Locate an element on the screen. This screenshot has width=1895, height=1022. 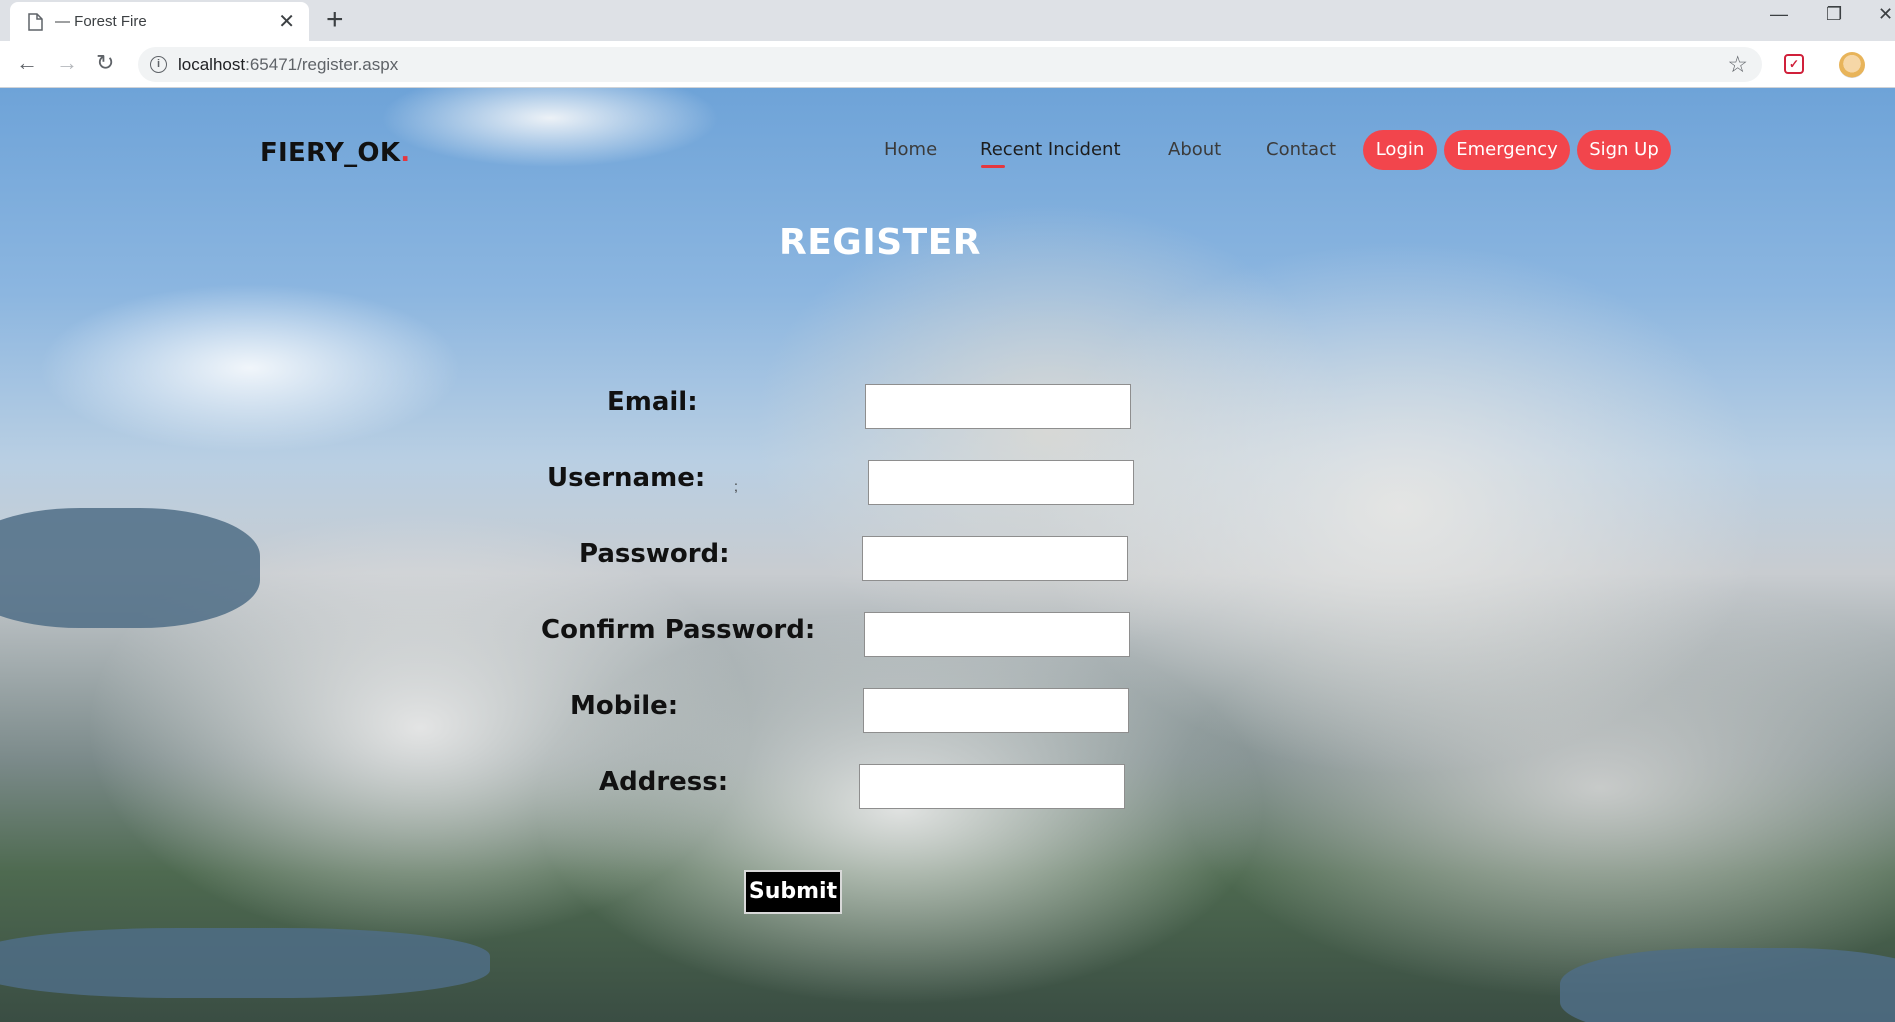
browser-tab-strip: — Forest Fire ✕ + — ❐ ✕ is located at coordinates (947, 20).